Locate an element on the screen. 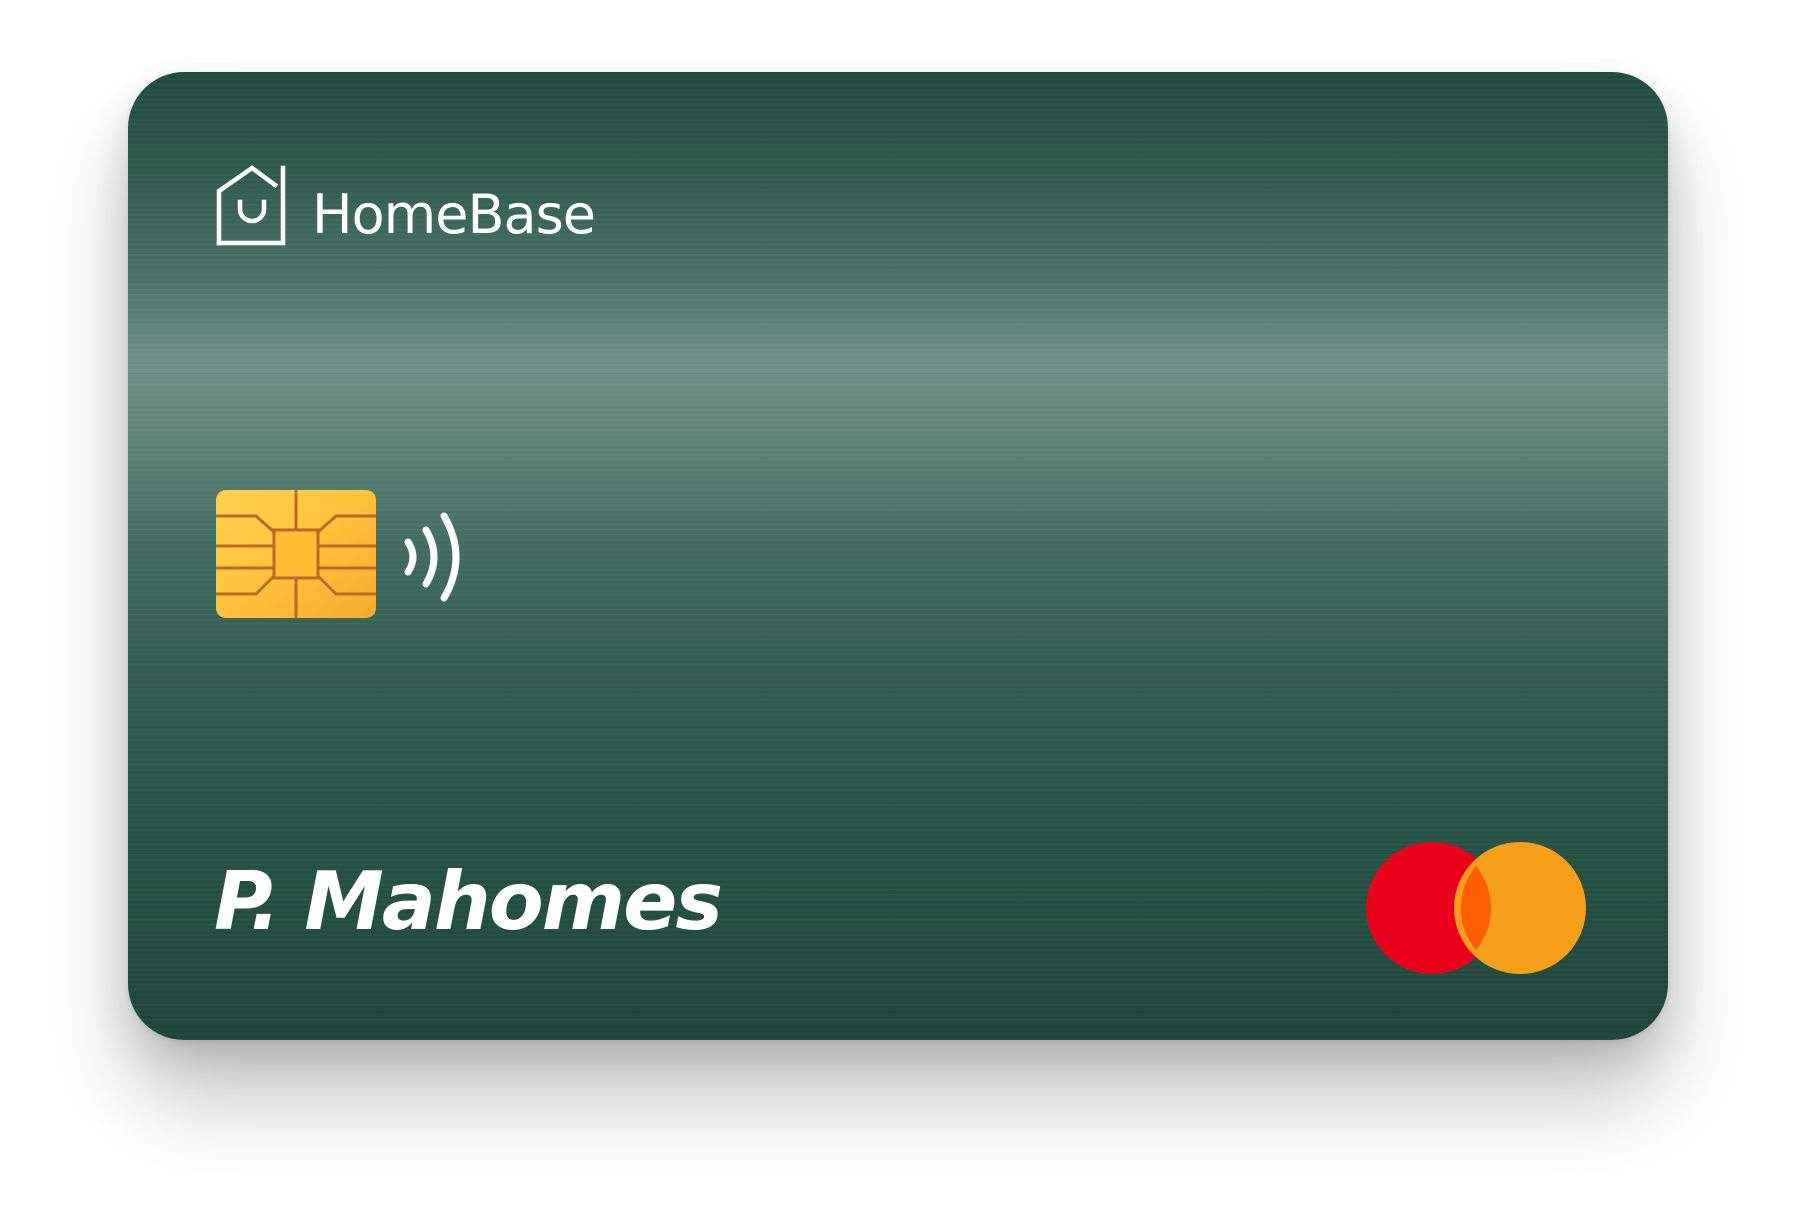 The height and width of the screenshot is (1225, 1797). brand-name: HomeBase is located at coordinates (454, 214).